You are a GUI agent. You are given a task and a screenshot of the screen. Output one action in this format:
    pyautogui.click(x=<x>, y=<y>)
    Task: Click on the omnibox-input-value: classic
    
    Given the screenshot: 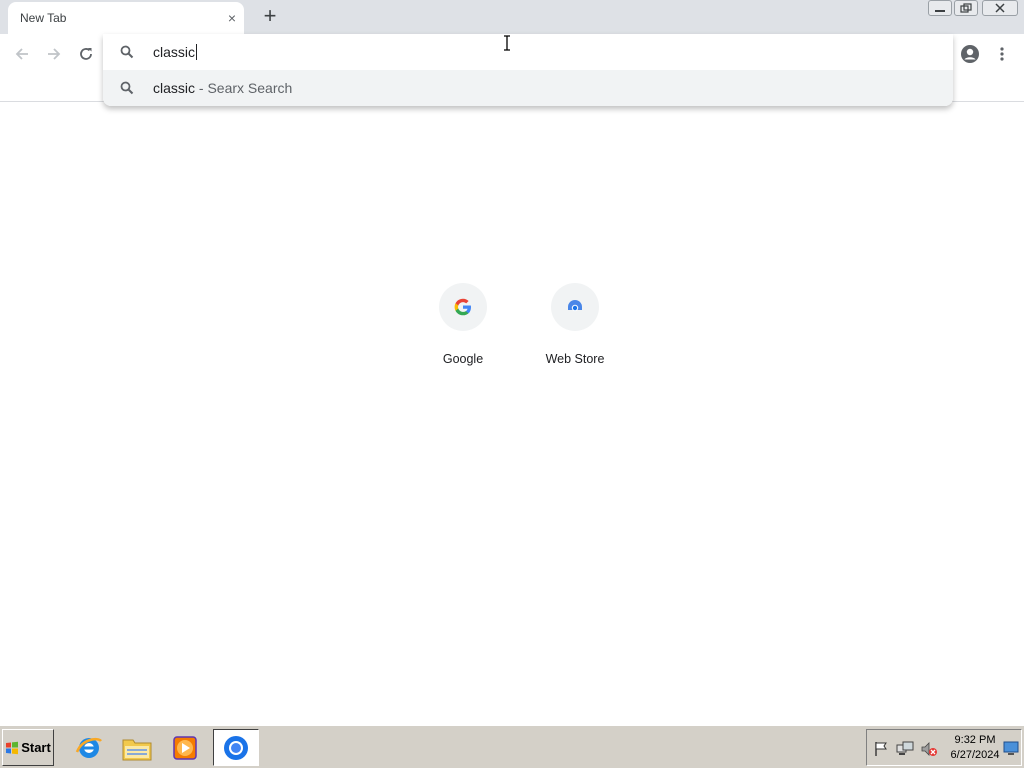 What is the action you would take?
    pyautogui.click(x=174, y=52)
    